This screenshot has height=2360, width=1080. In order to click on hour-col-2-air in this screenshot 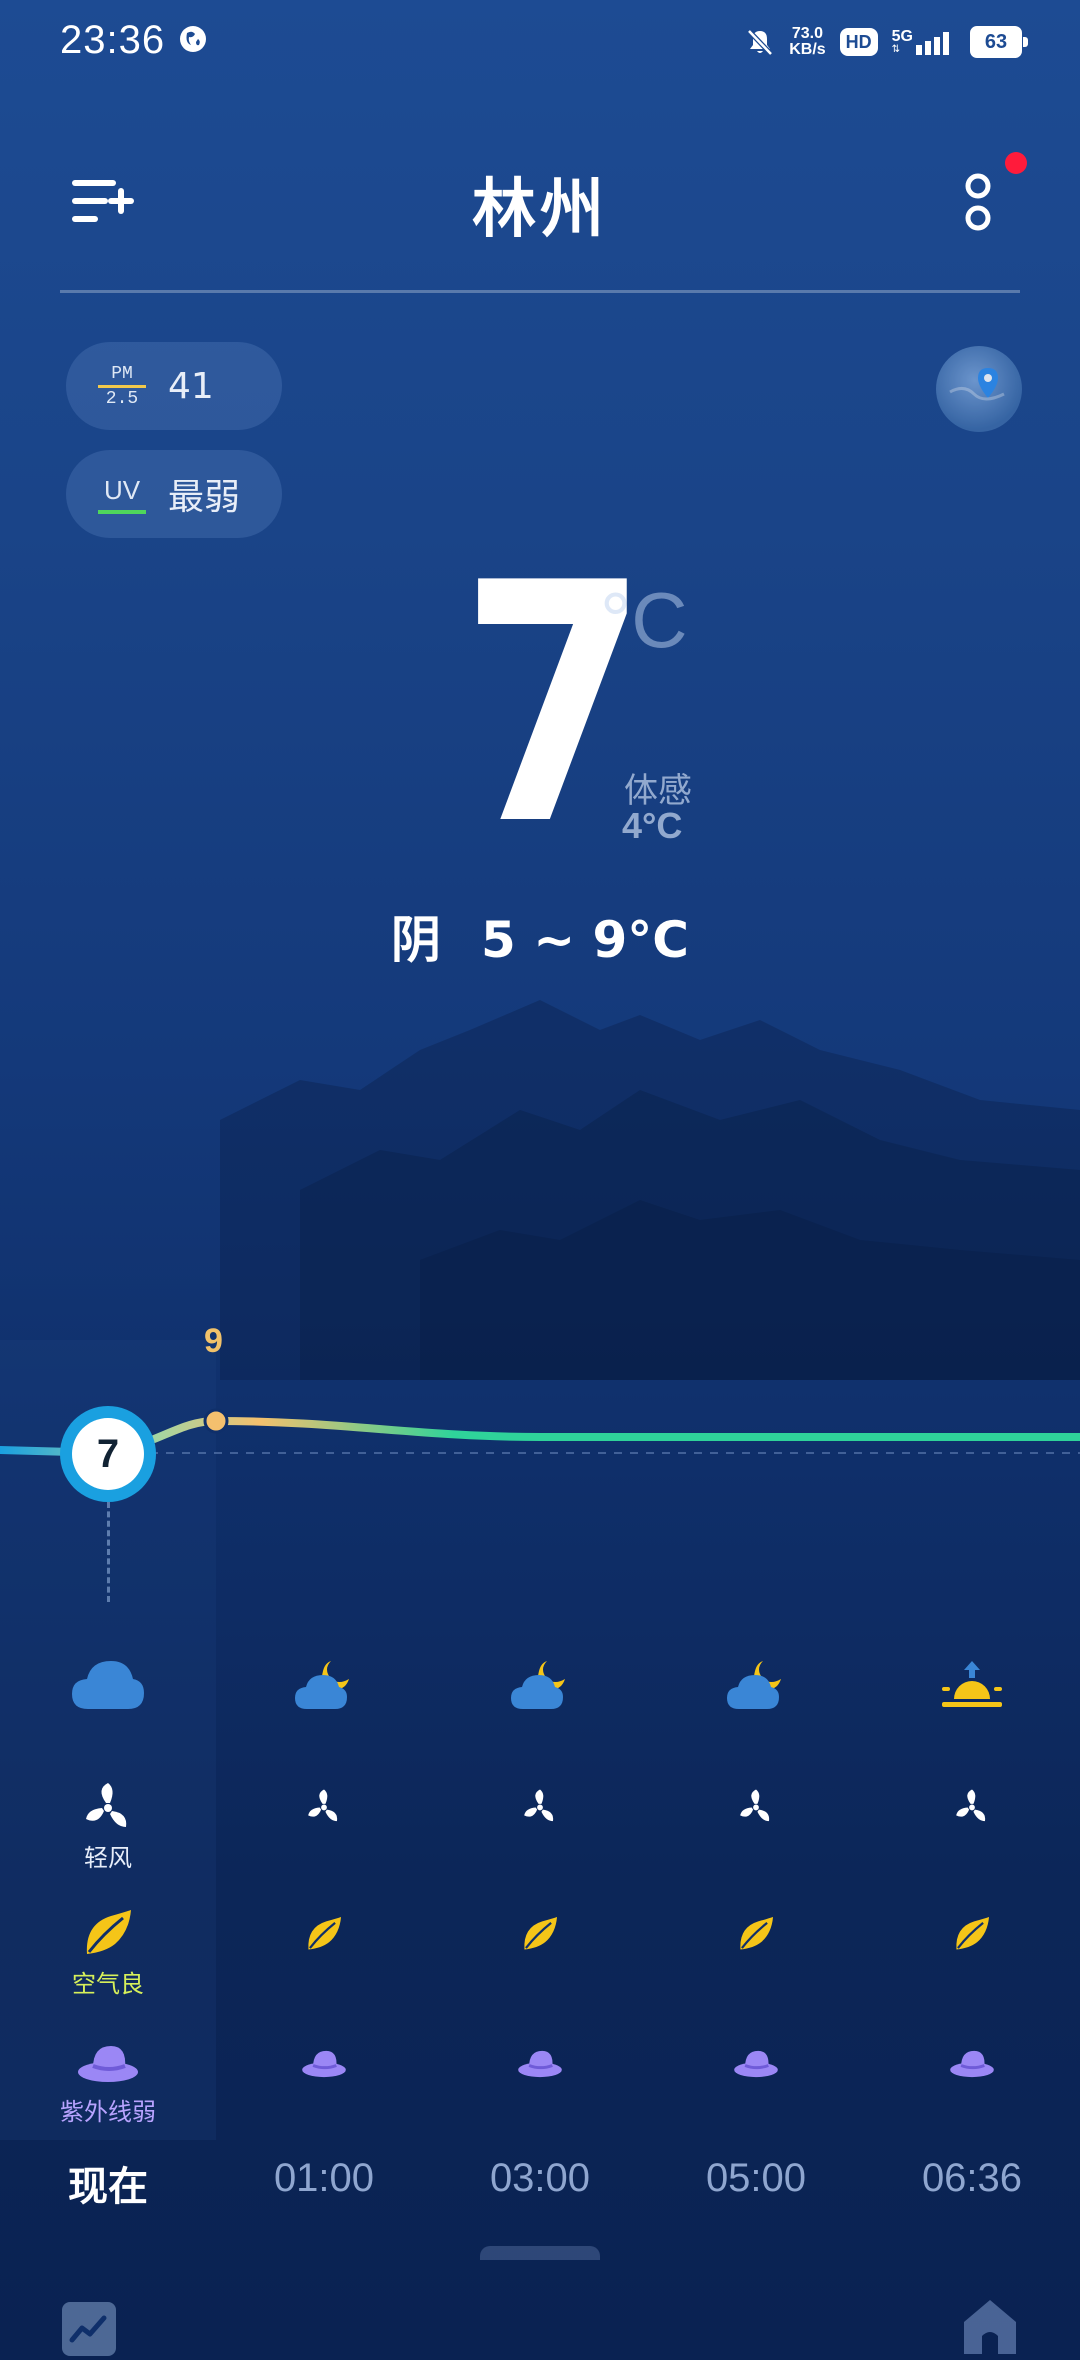, I will do `click(540, 1934)`.